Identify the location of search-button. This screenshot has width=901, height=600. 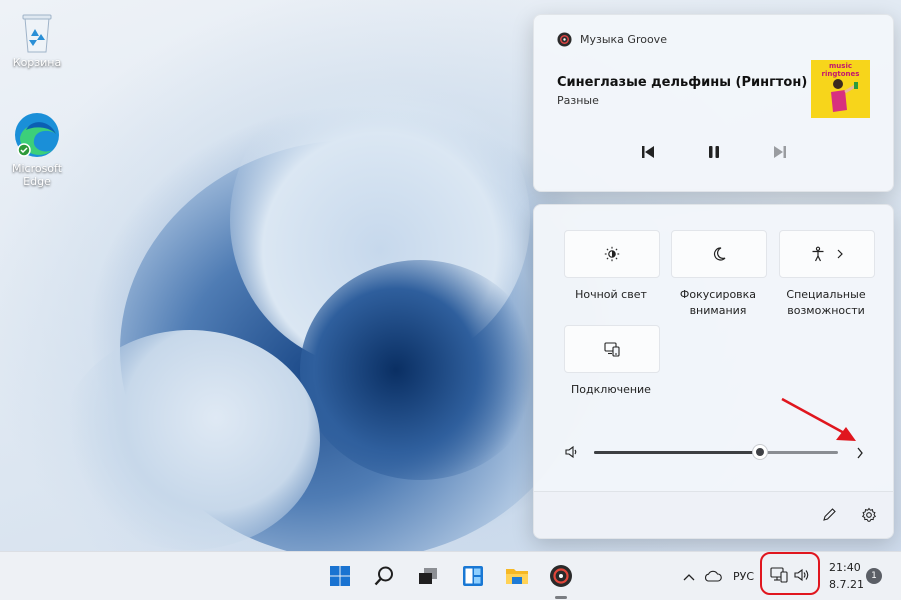
(384, 576).